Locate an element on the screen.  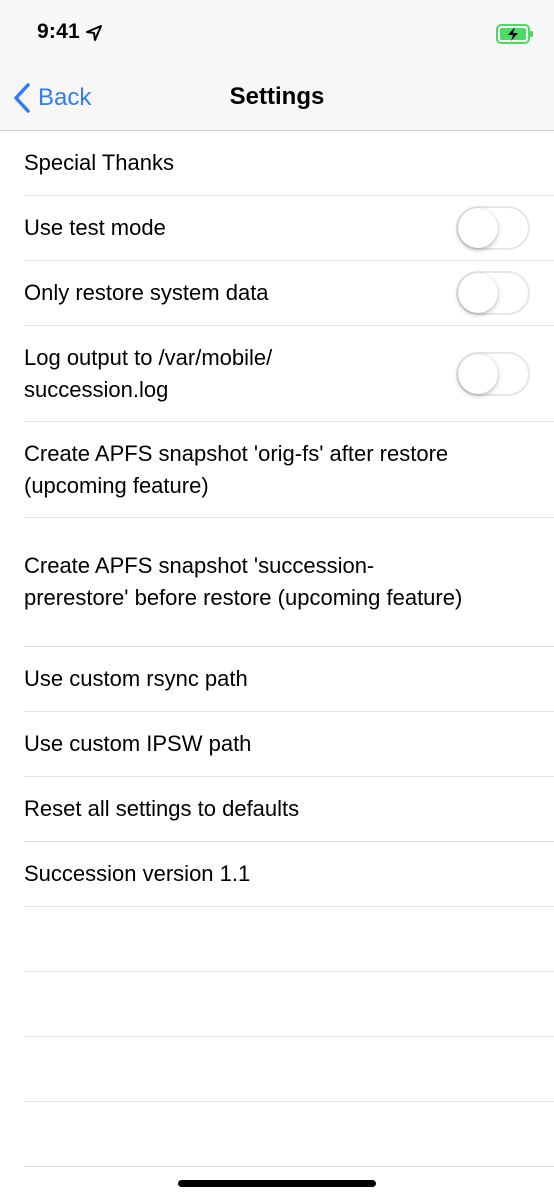
status-bar: 9:41 is located at coordinates (277, 33).